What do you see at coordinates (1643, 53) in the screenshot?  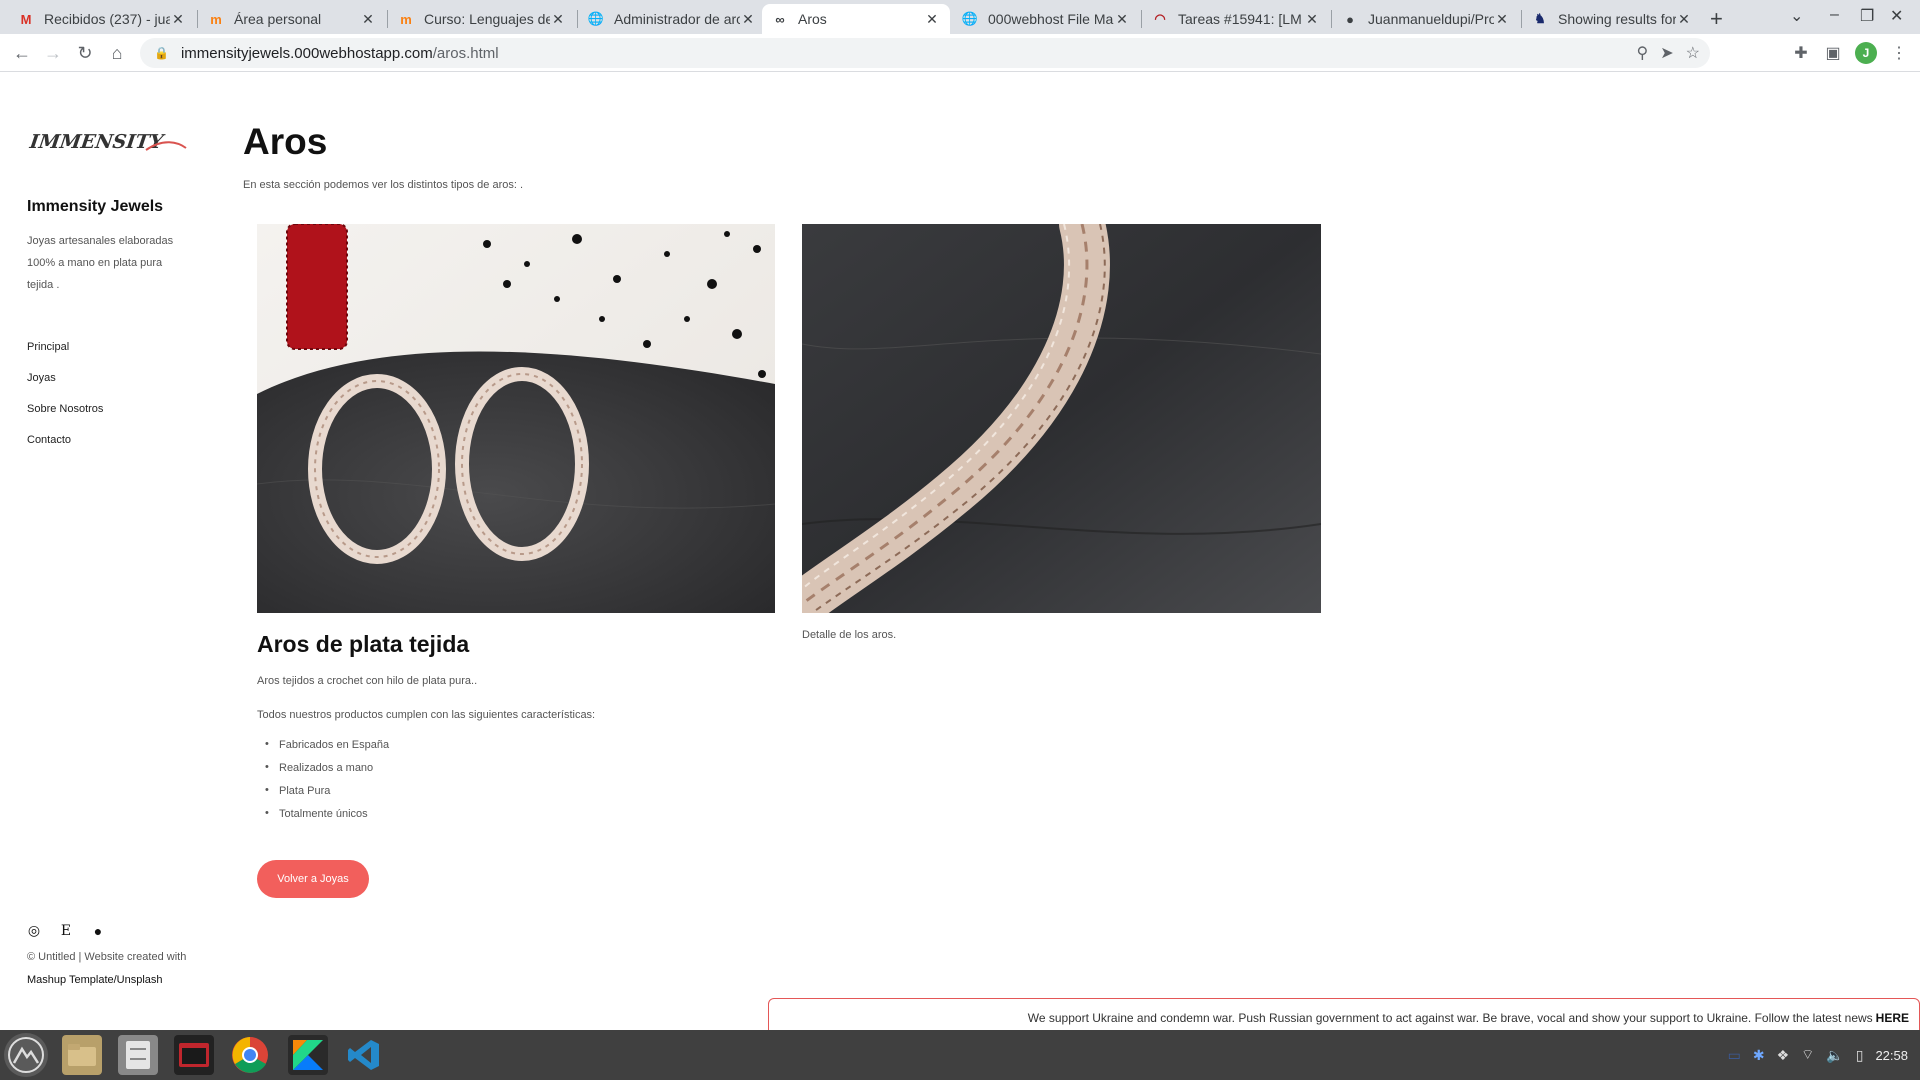 I see `zoom-icon: ⚲` at bounding box center [1643, 53].